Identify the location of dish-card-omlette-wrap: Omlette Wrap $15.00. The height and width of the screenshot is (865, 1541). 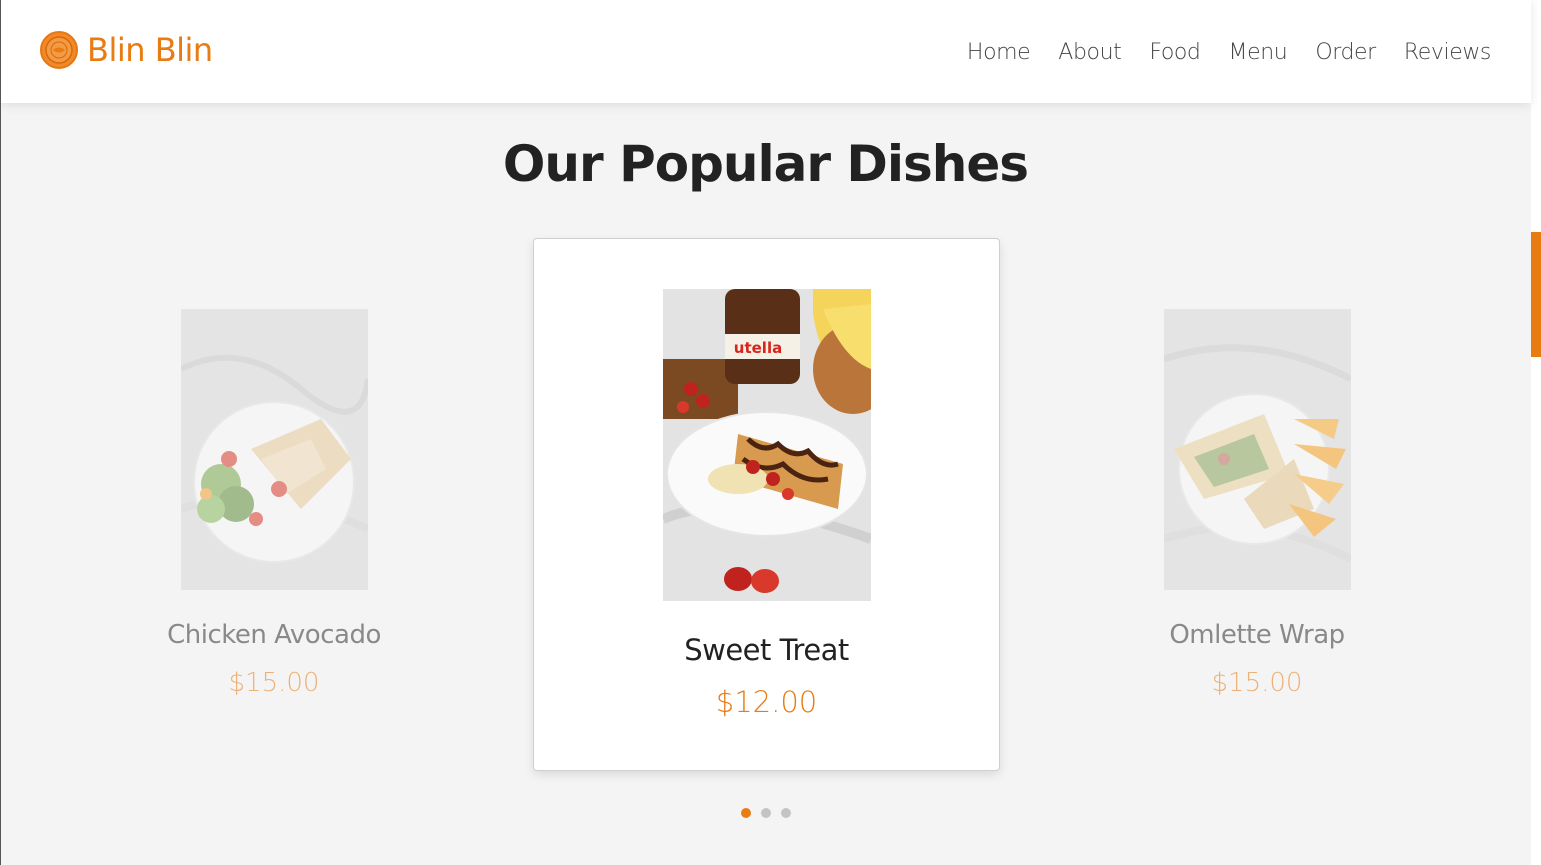
(1257, 503).